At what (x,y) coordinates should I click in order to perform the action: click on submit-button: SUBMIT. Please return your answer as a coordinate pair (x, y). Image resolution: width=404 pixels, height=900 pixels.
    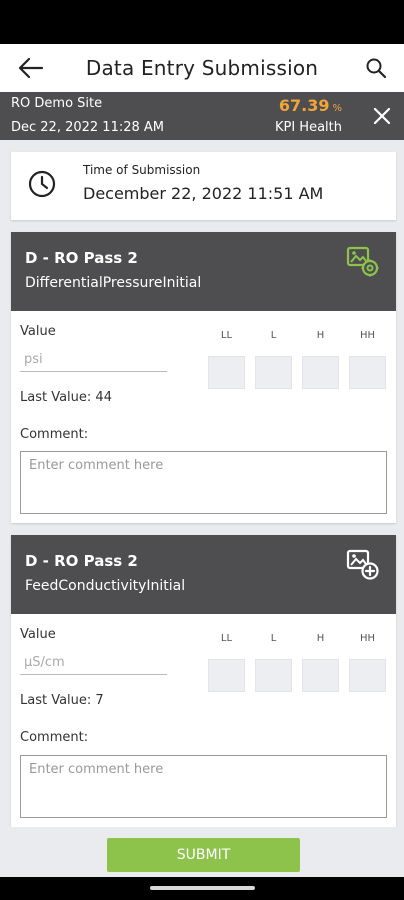
    Looking at the image, I should click on (203, 855).